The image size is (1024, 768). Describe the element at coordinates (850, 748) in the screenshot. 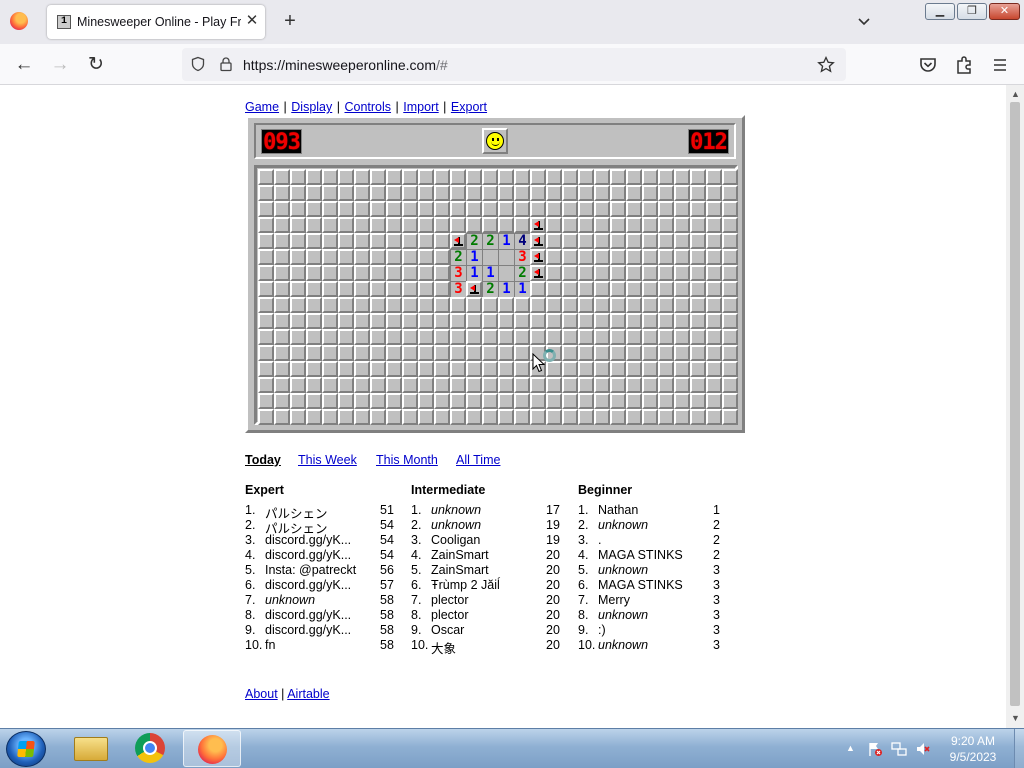

I see `show-hidden-icons-arrow-icon: ▲` at that location.